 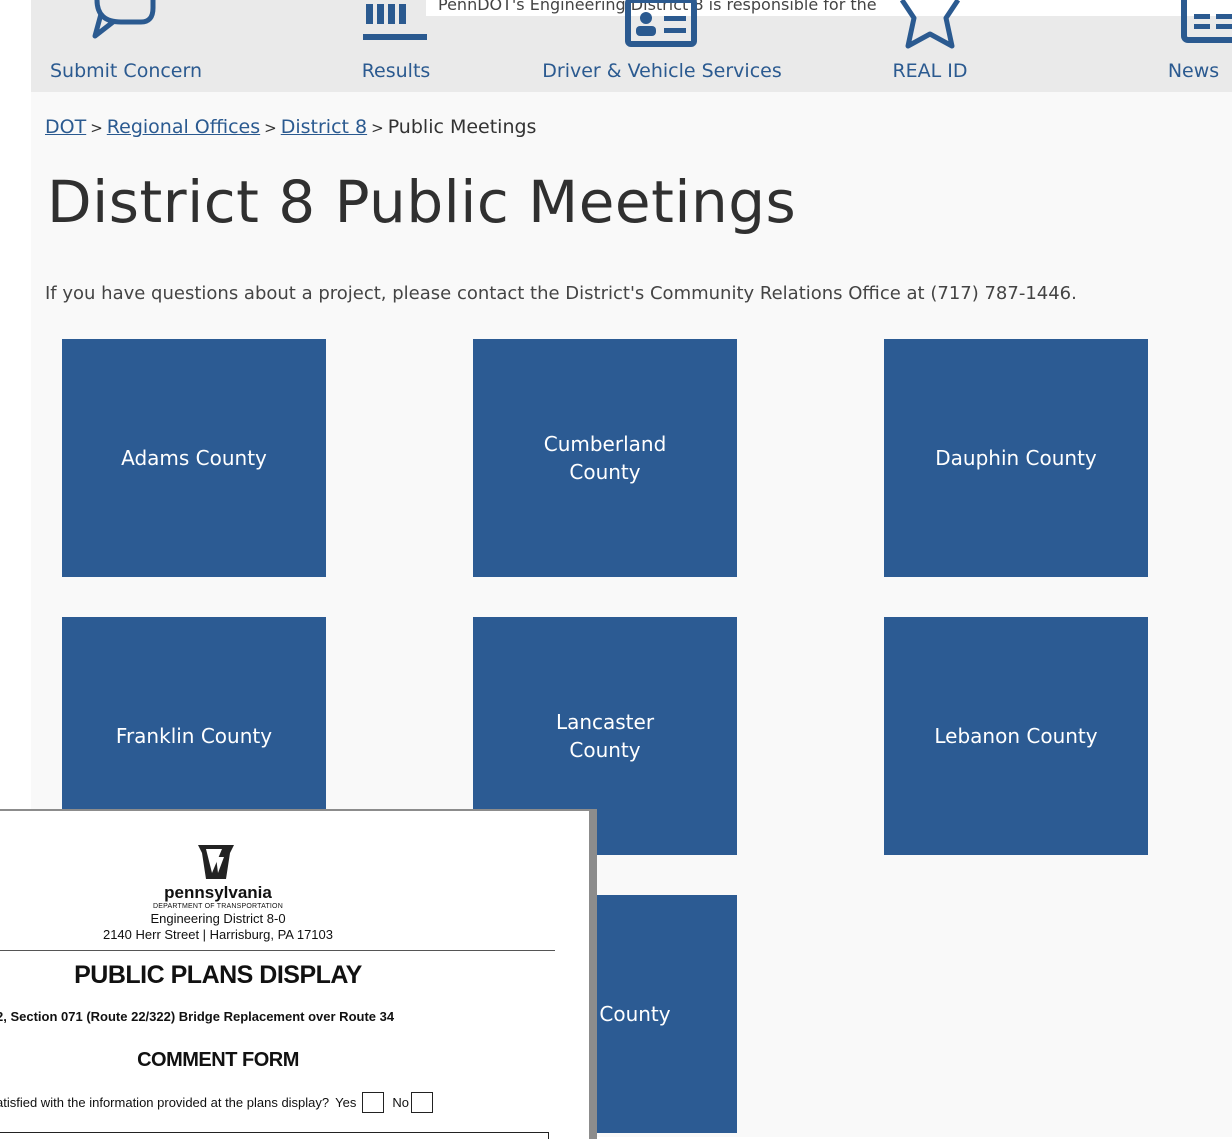 I want to click on nav-real-id: REAL ID, so click(x=930, y=46).